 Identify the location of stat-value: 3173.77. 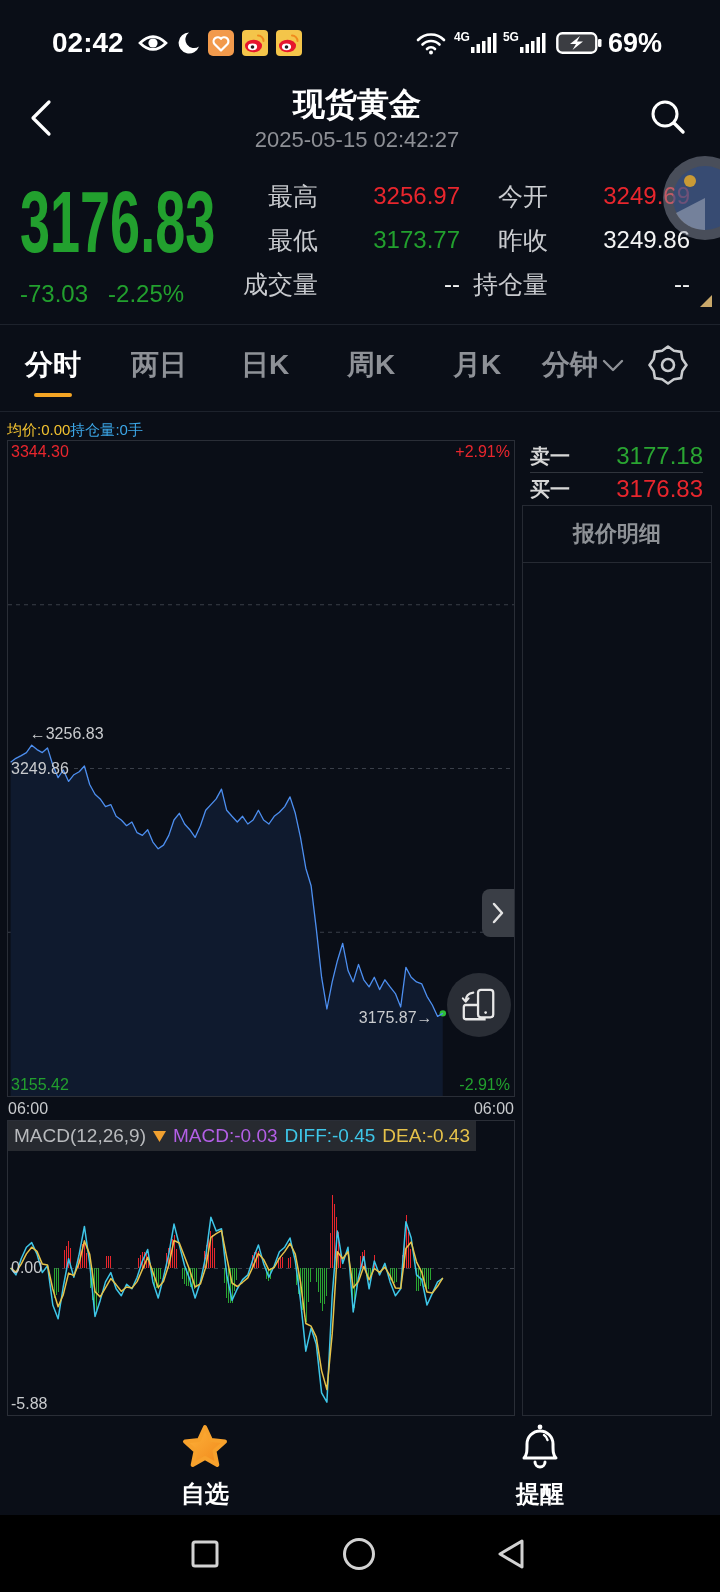
(416, 240).